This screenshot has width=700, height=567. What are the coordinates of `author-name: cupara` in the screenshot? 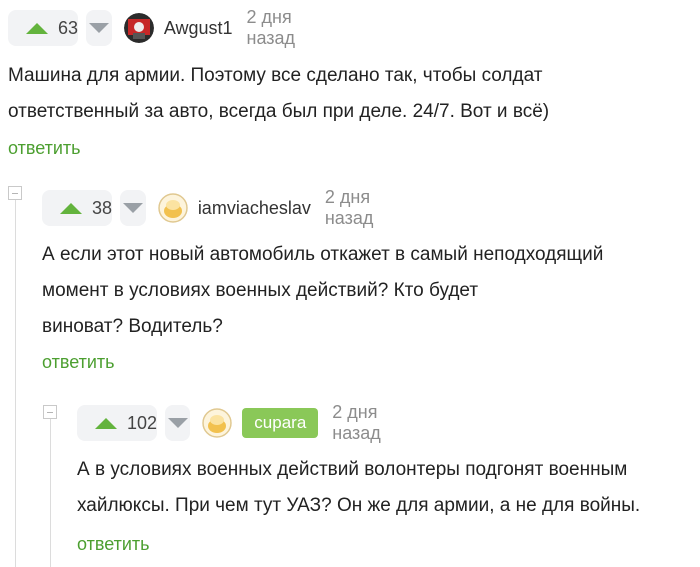 It's located at (280, 423).